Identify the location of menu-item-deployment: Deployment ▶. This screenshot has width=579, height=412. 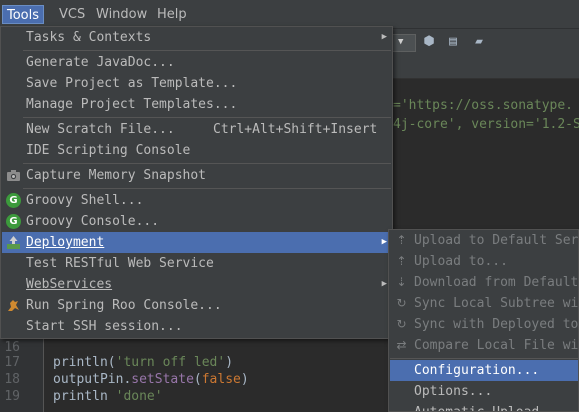
(196, 242).